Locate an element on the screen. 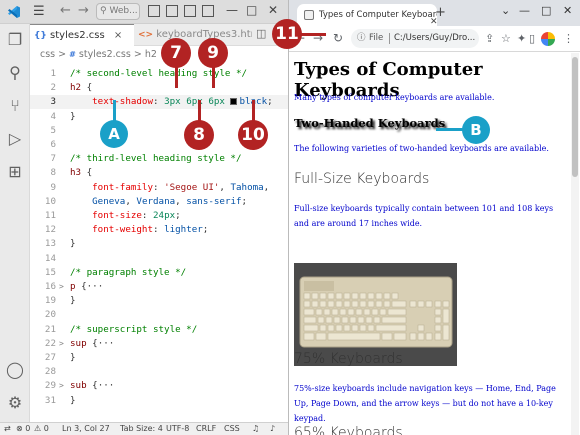  callout-9: 9 is located at coordinates (213, 53).